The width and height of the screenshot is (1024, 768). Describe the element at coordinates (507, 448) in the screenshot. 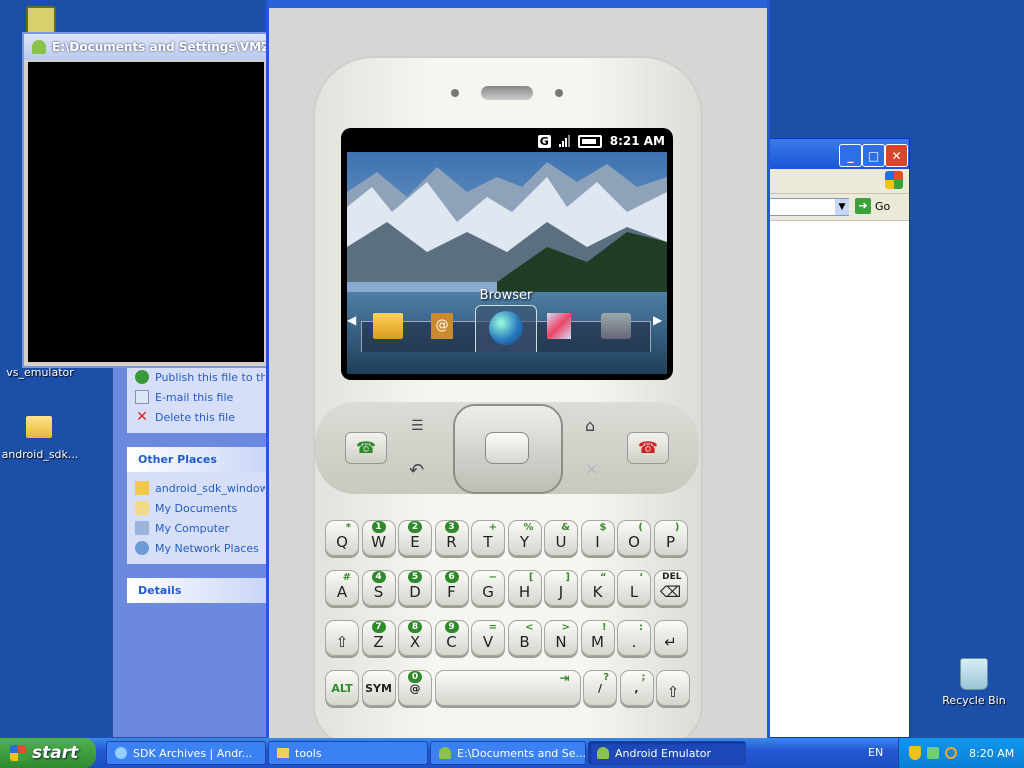

I see `dpad-center-button` at that location.